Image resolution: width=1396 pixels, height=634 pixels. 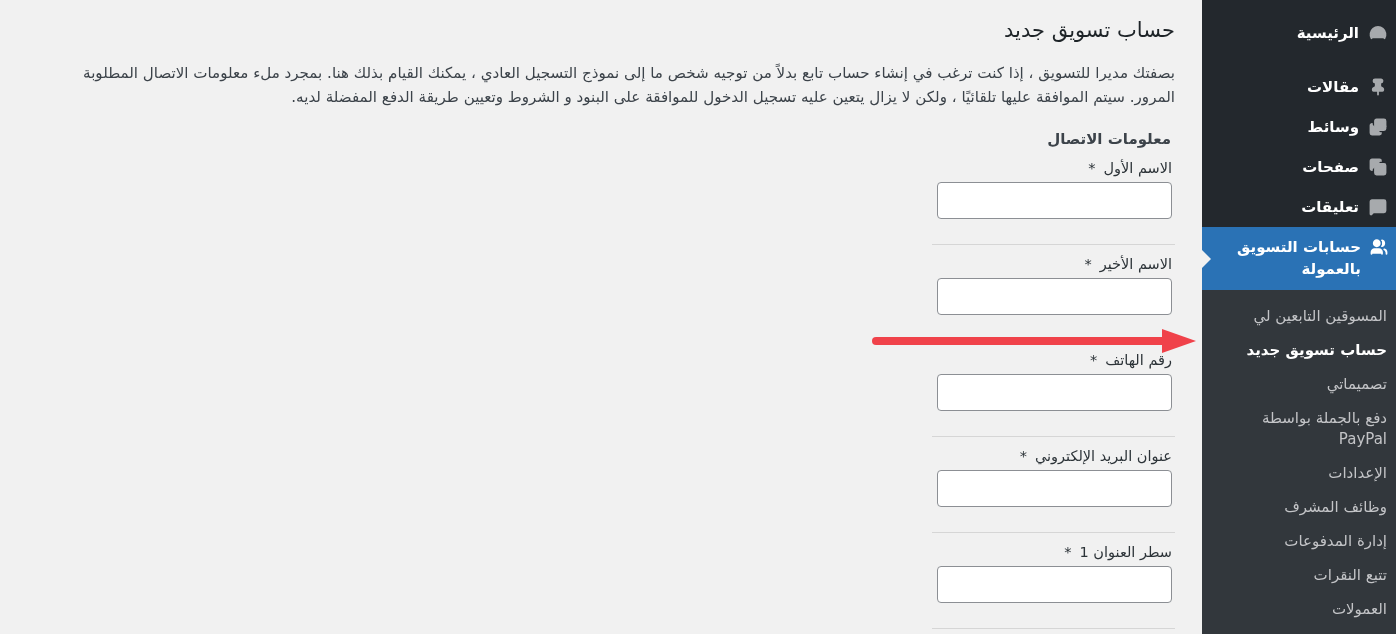 I want to click on intro-text: بصفتك مديرا للتسويق ، إذا كنت ترغب في إنشاء حساب تابع بدلاً من توجيه شخص ما إلى نموذج التسجيل العادي ، يمكنك القيام بذلك هنا. بمجرد ملء معلومات الاتصال المطلوبة, so click(x=629, y=73).